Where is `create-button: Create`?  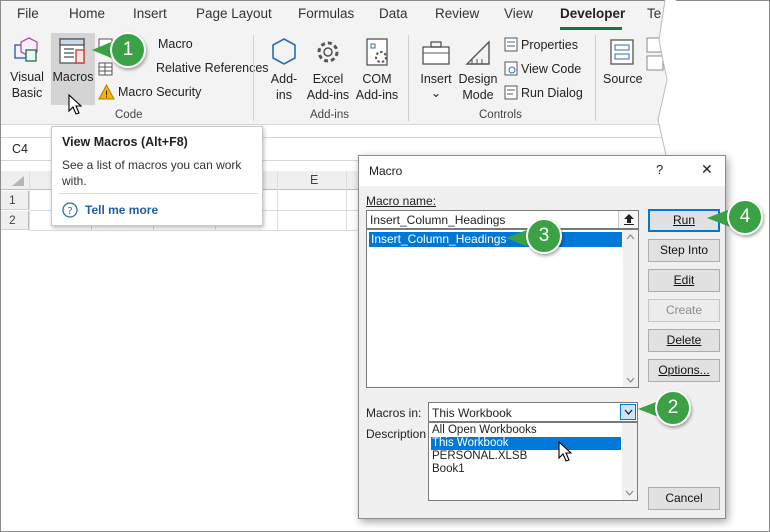 create-button: Create is located at coordinates (684, 310).